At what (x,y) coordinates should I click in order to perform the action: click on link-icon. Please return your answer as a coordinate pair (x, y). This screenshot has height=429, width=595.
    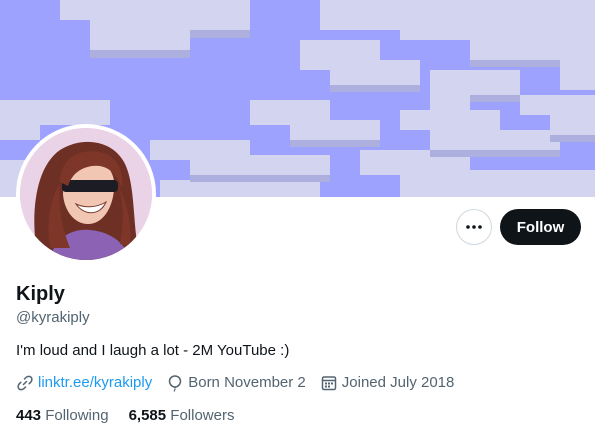
    Looking at the image, I should click on (25, 383).